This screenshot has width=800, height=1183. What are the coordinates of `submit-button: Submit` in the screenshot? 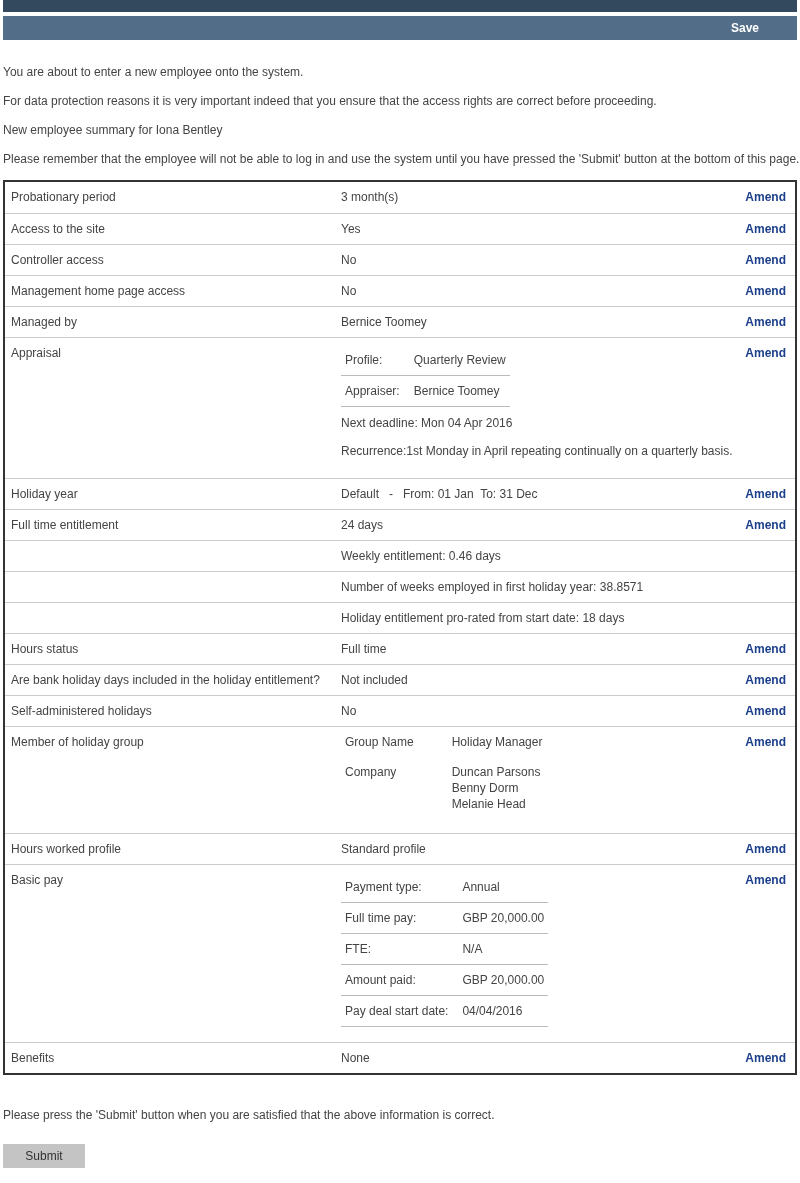 It's located at (44, 1156).